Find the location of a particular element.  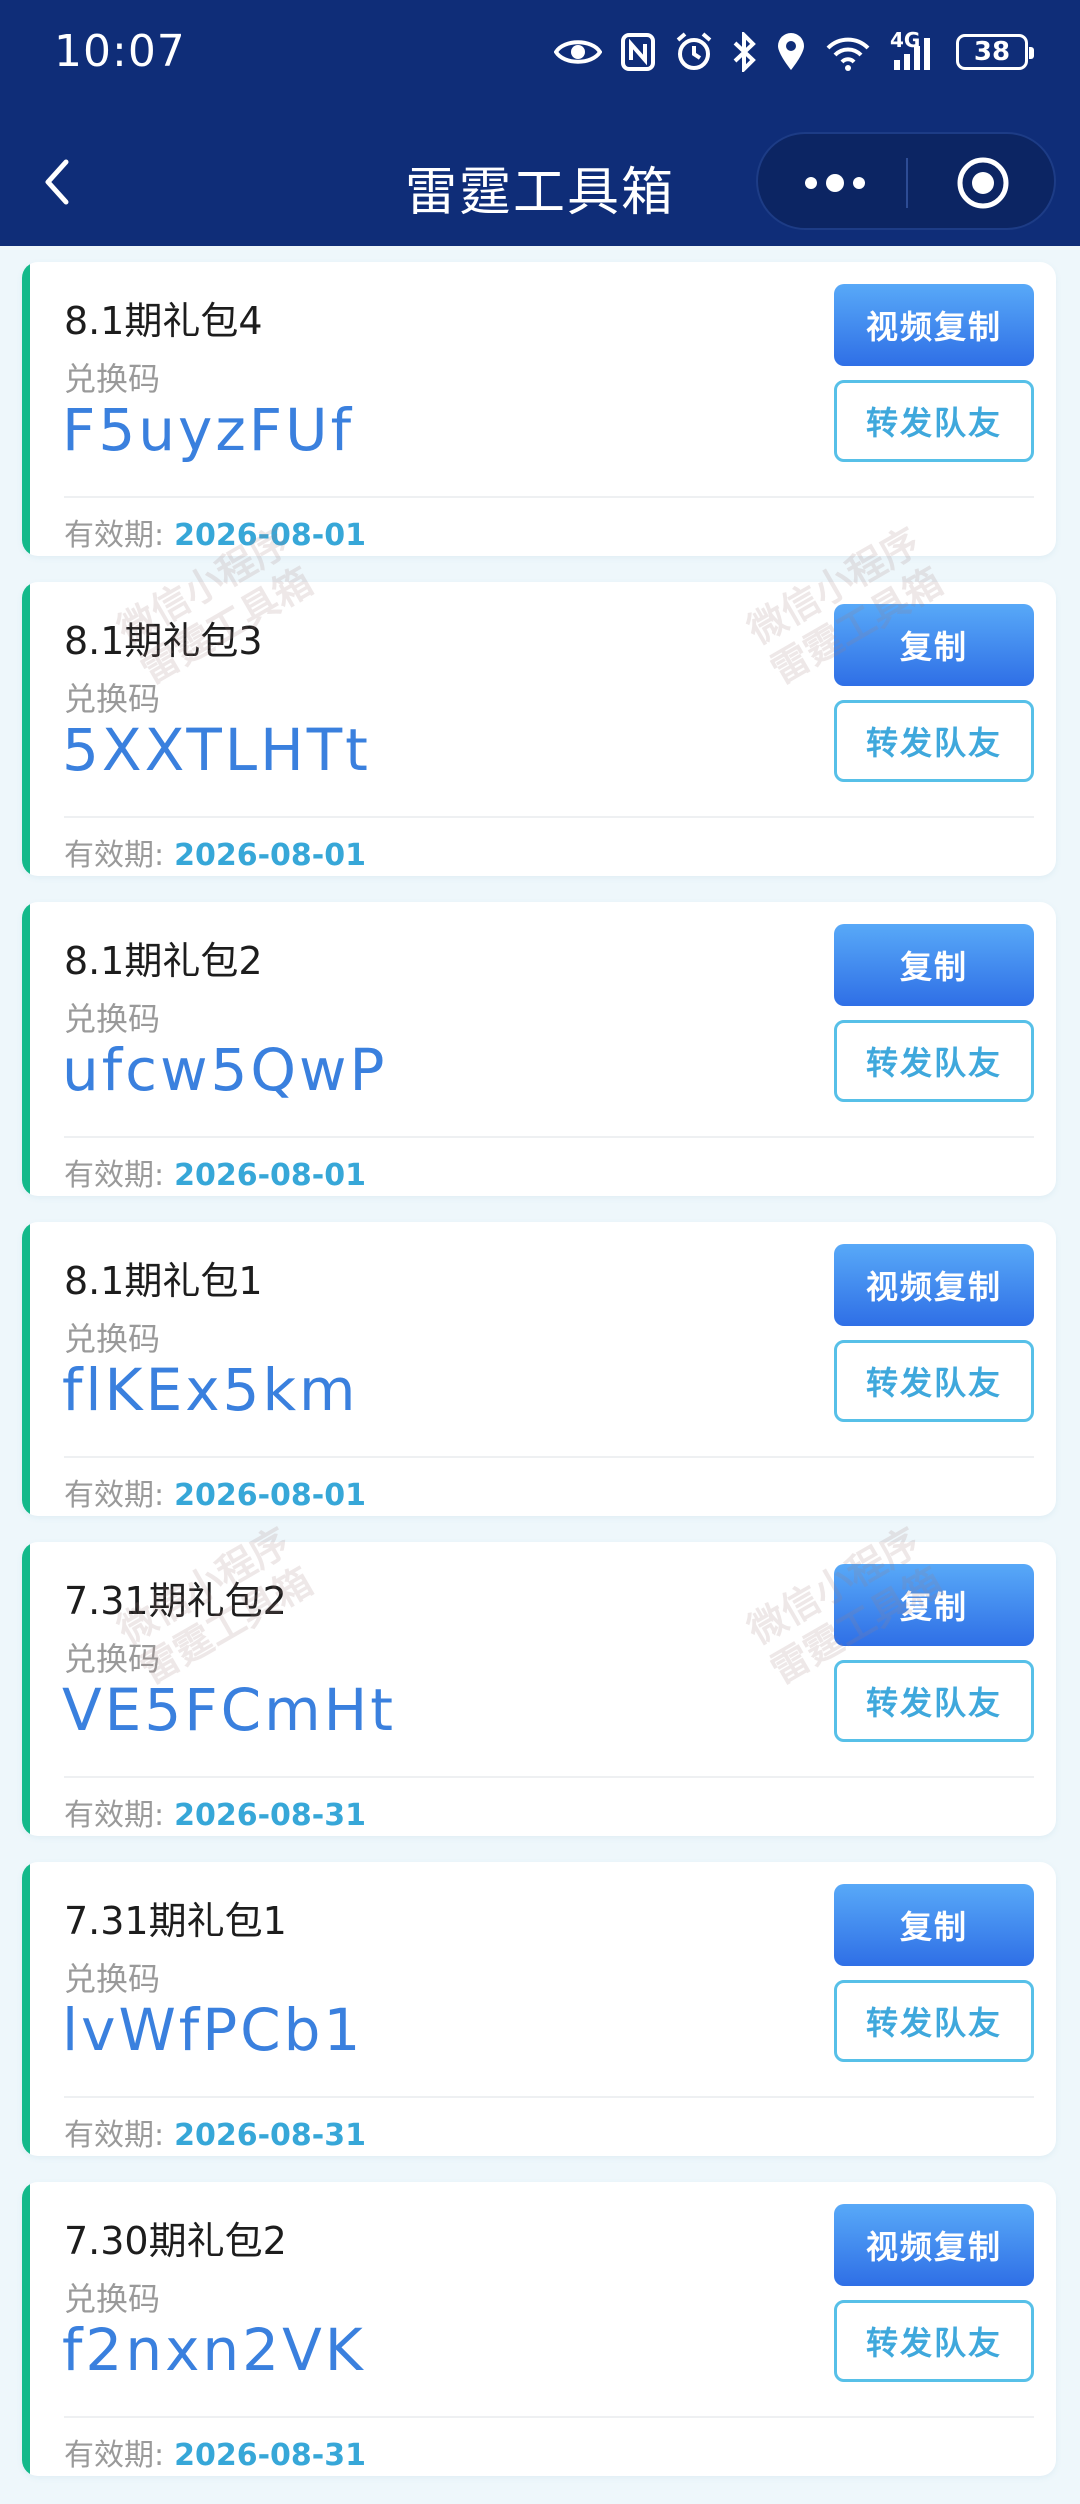

gift-title: 8.1期礼包3 is located at coordinates (163, 641).